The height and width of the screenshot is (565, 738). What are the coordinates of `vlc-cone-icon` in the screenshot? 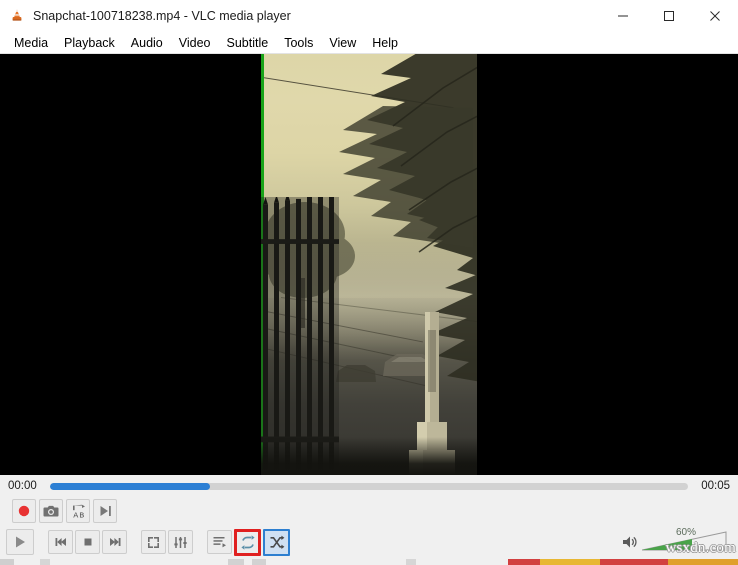 It's located at (17, 16).